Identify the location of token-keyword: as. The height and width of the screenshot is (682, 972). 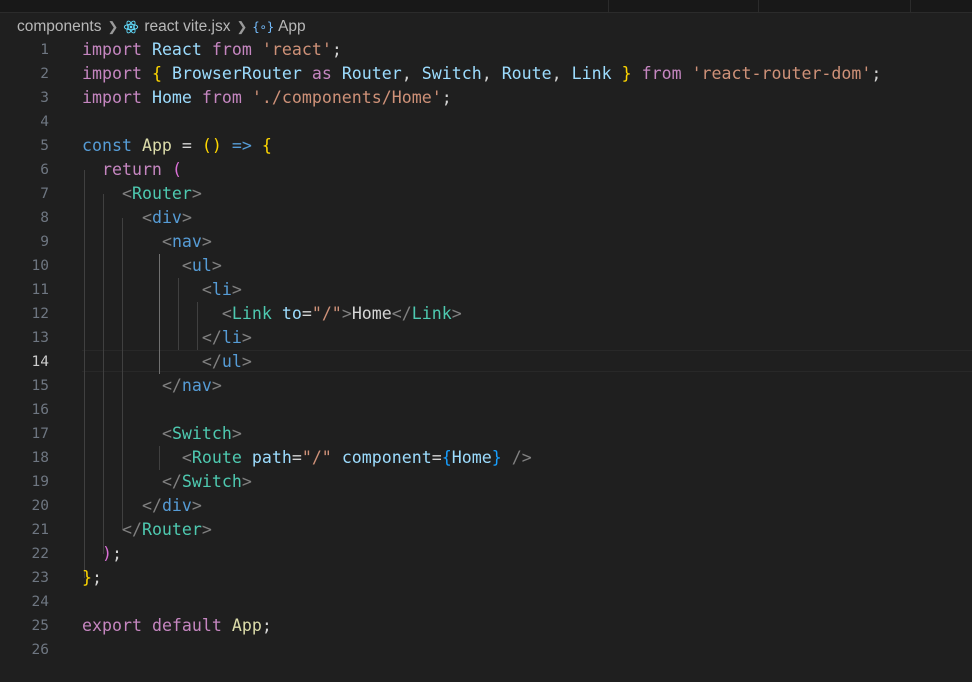
(321, 73).